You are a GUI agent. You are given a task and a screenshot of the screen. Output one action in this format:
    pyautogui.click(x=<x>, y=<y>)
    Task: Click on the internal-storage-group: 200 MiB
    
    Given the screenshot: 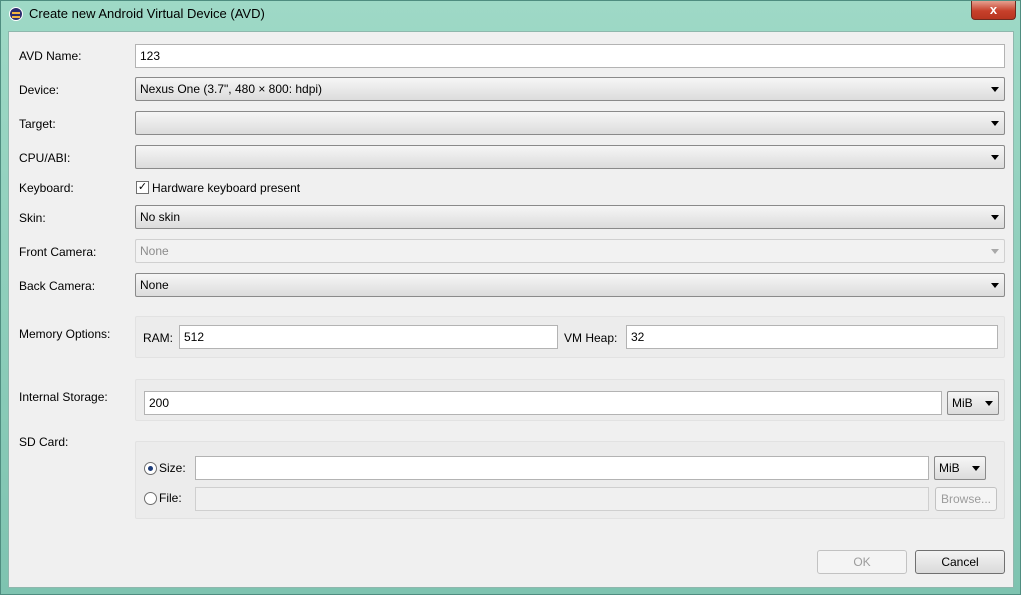 What is the action you would take?
    pyautogui.click(x=570, y=400)
    